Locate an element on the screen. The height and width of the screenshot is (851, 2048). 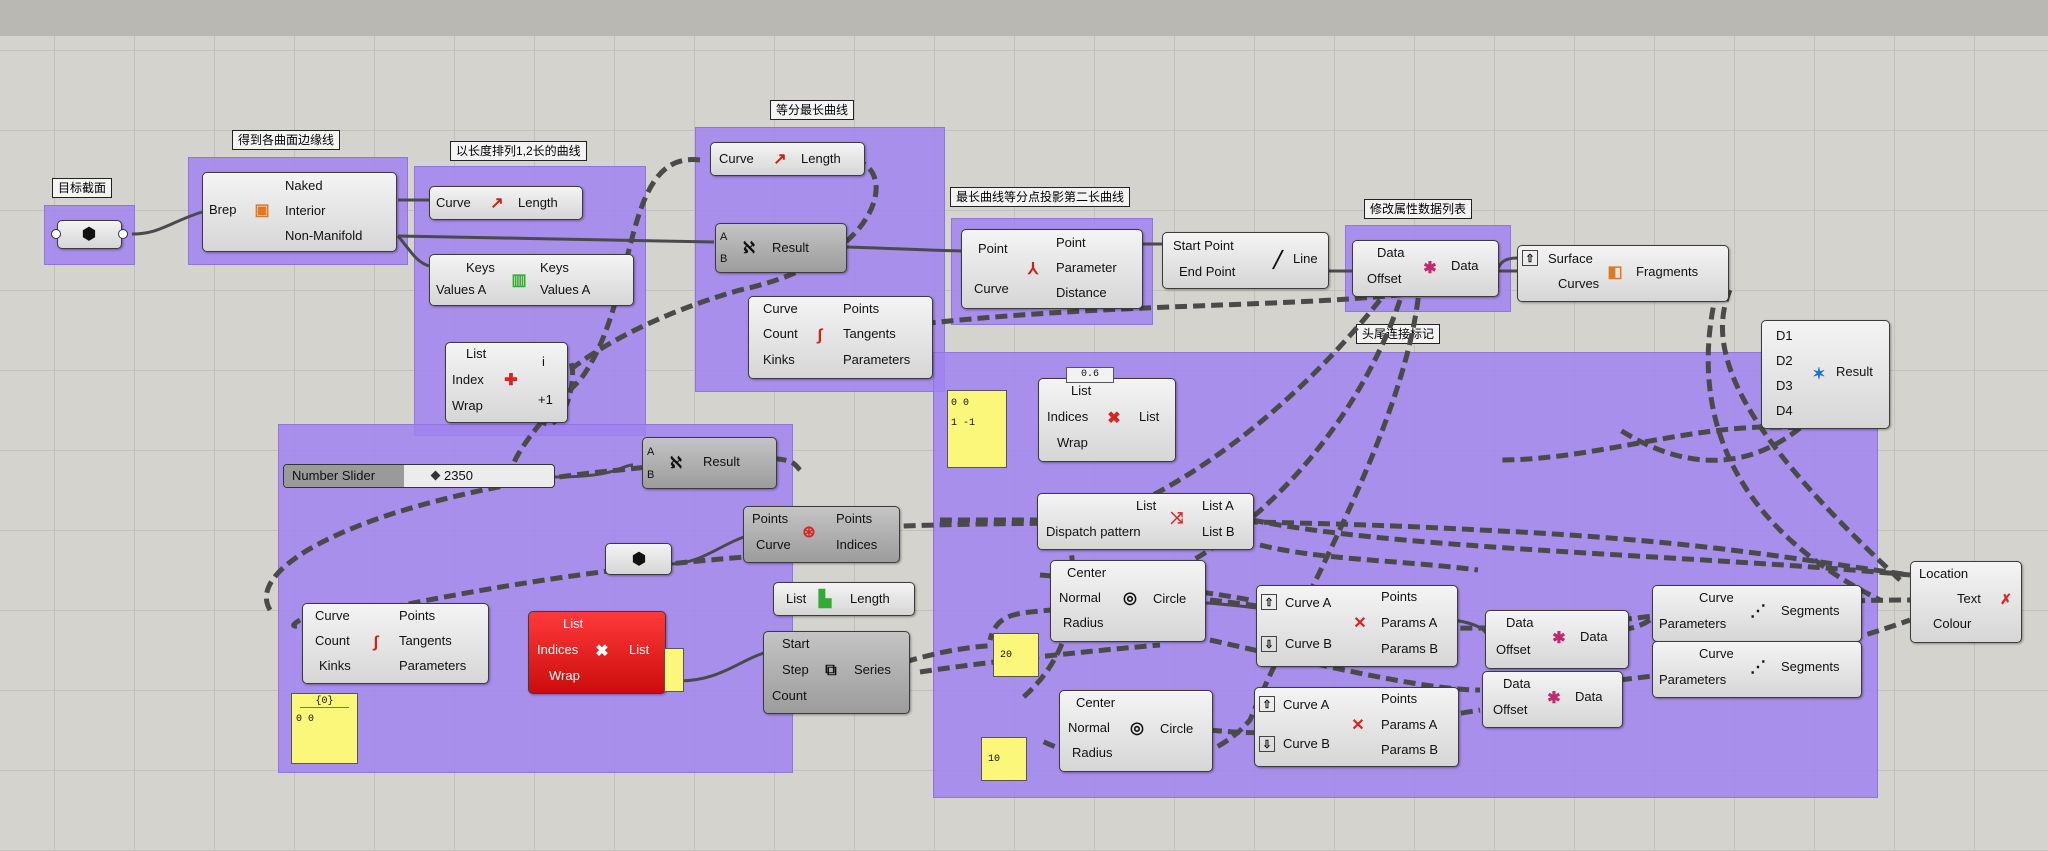
input-points: Points is located at coordinates (770, 519).